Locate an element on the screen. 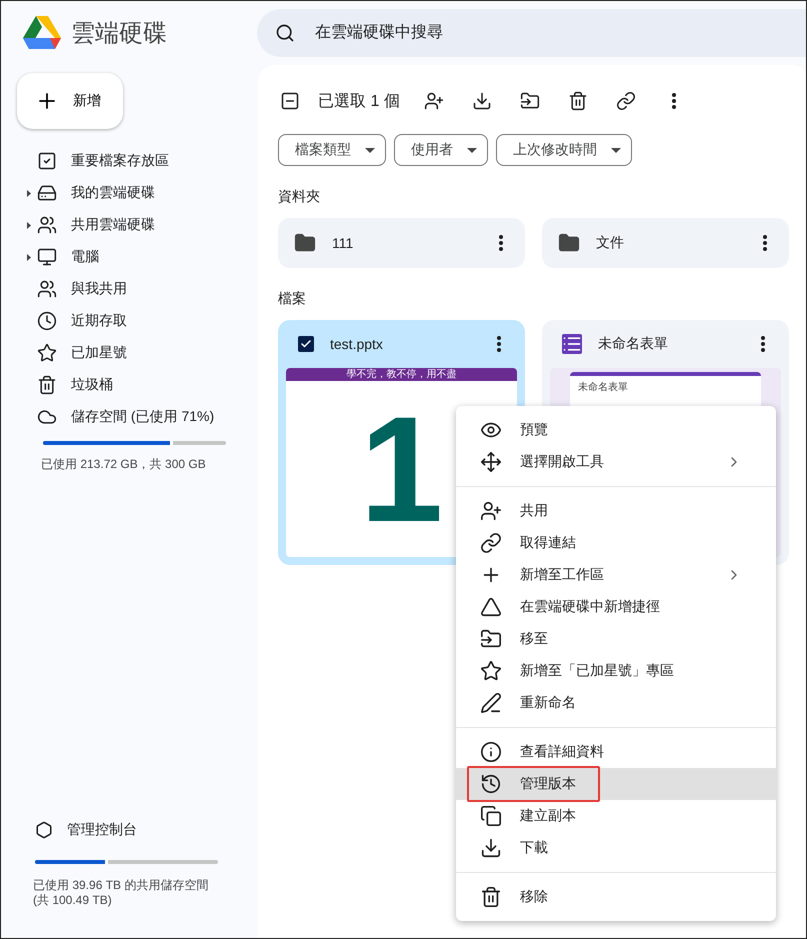 This screenshot has width=807, height=939. filter-chip: 檔案類型 is located at coordinates (332, 150).